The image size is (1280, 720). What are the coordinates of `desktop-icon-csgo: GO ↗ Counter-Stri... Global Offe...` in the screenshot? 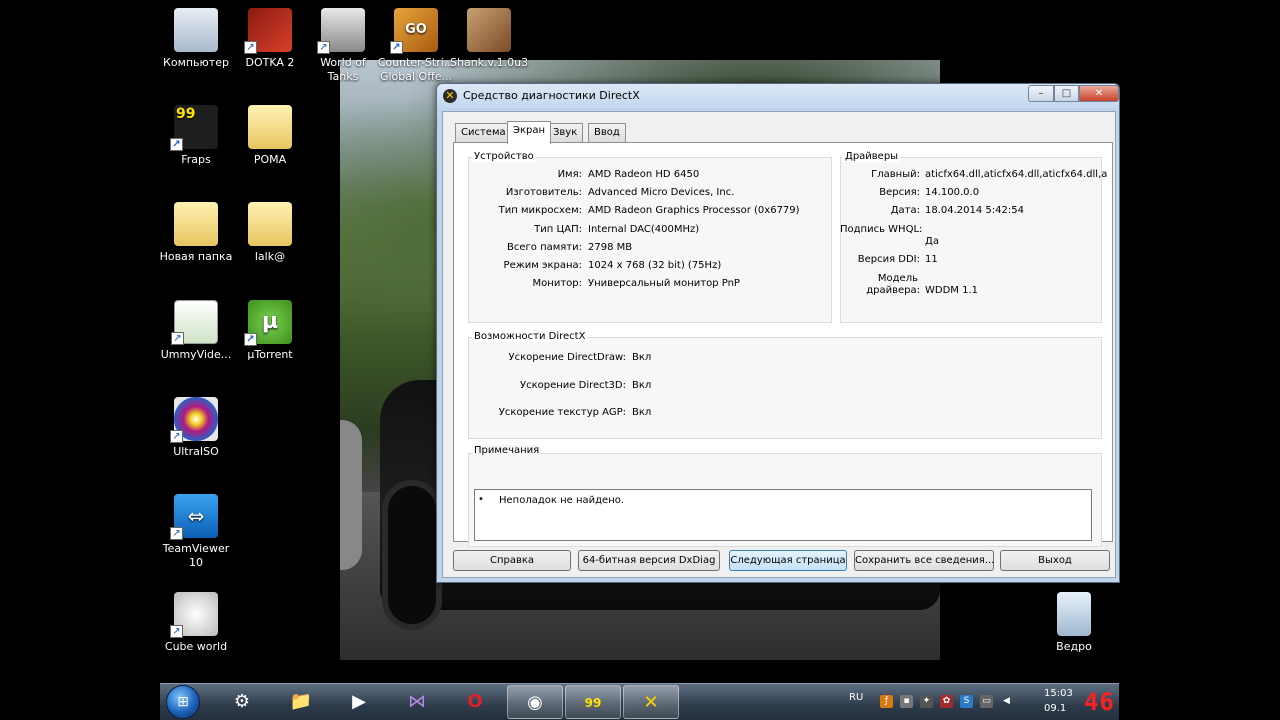 It's located at (416, 46).